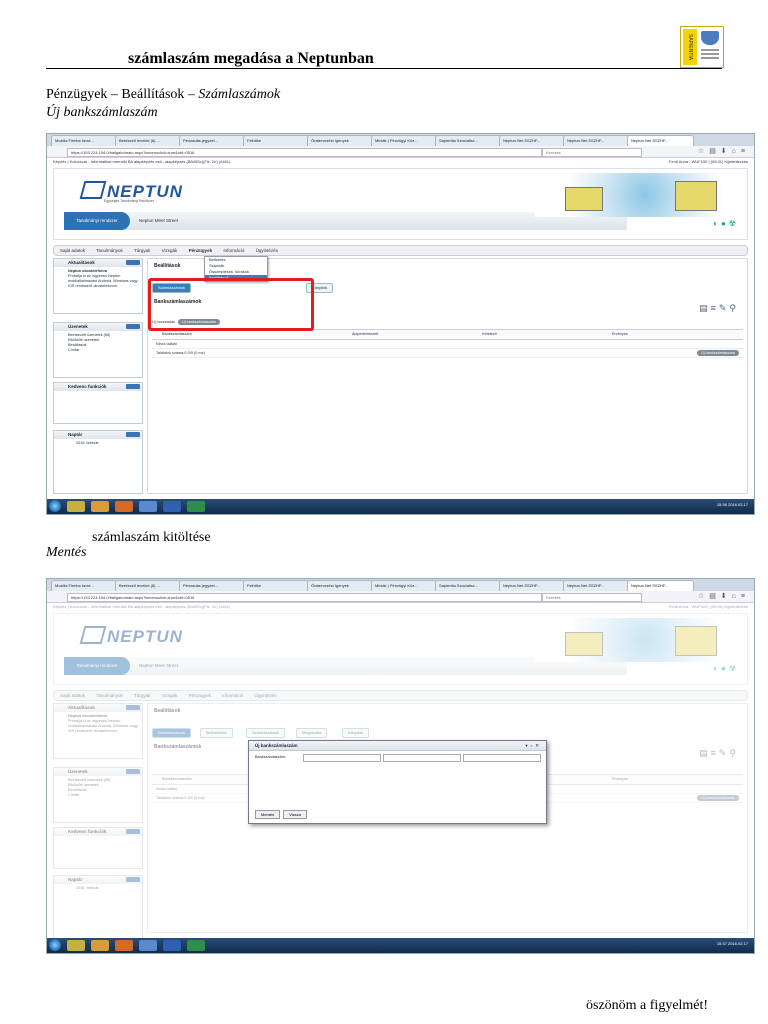 The height and width of the screenshot is (1024, 768). What do you see at coordinates (282, 814) in the screenshot?
I see `dialog-buttons: Mentés Vissza` at bounding box center [282, 814].